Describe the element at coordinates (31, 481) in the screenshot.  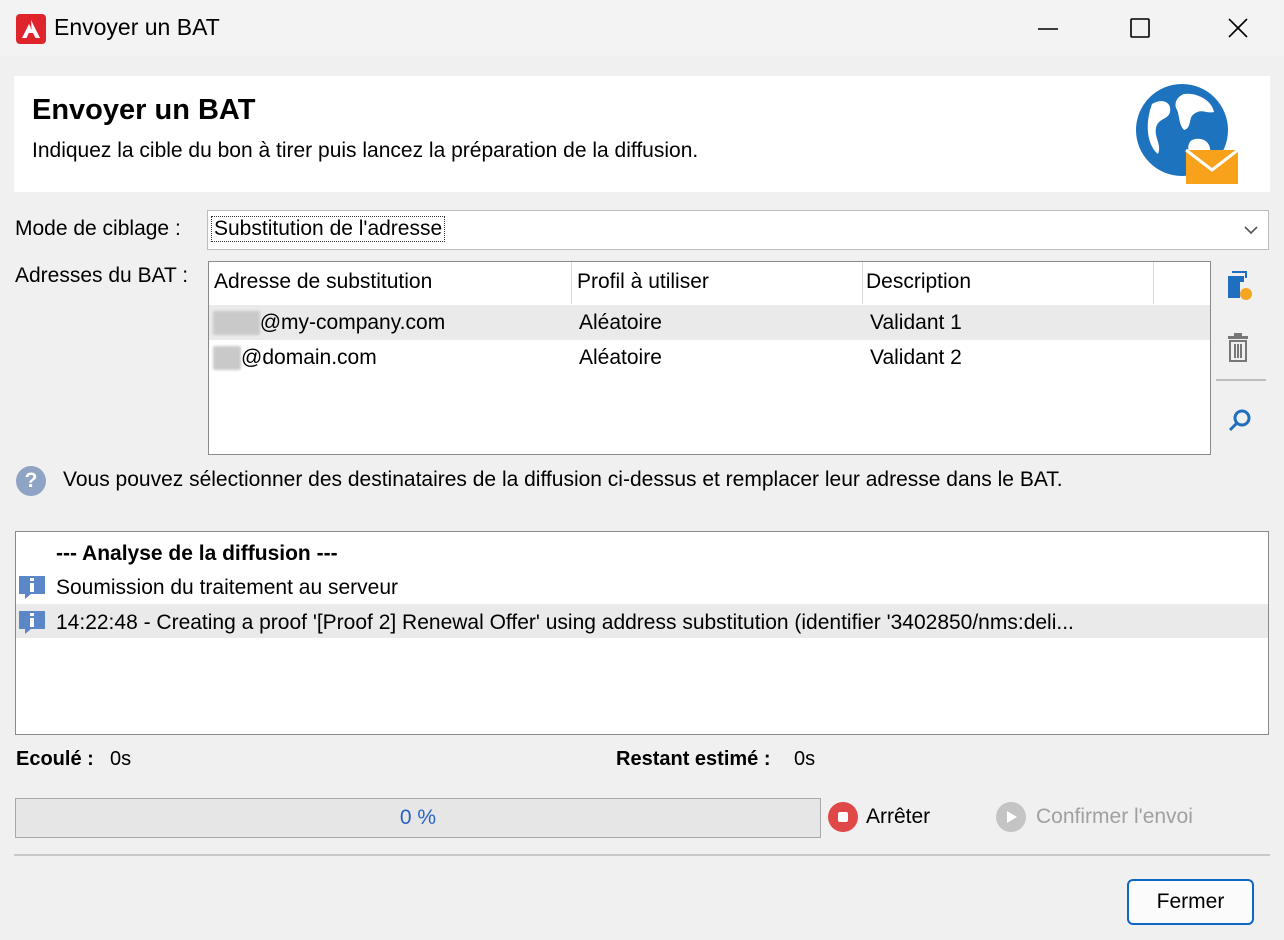
I see `help-icon: ?` at that location.